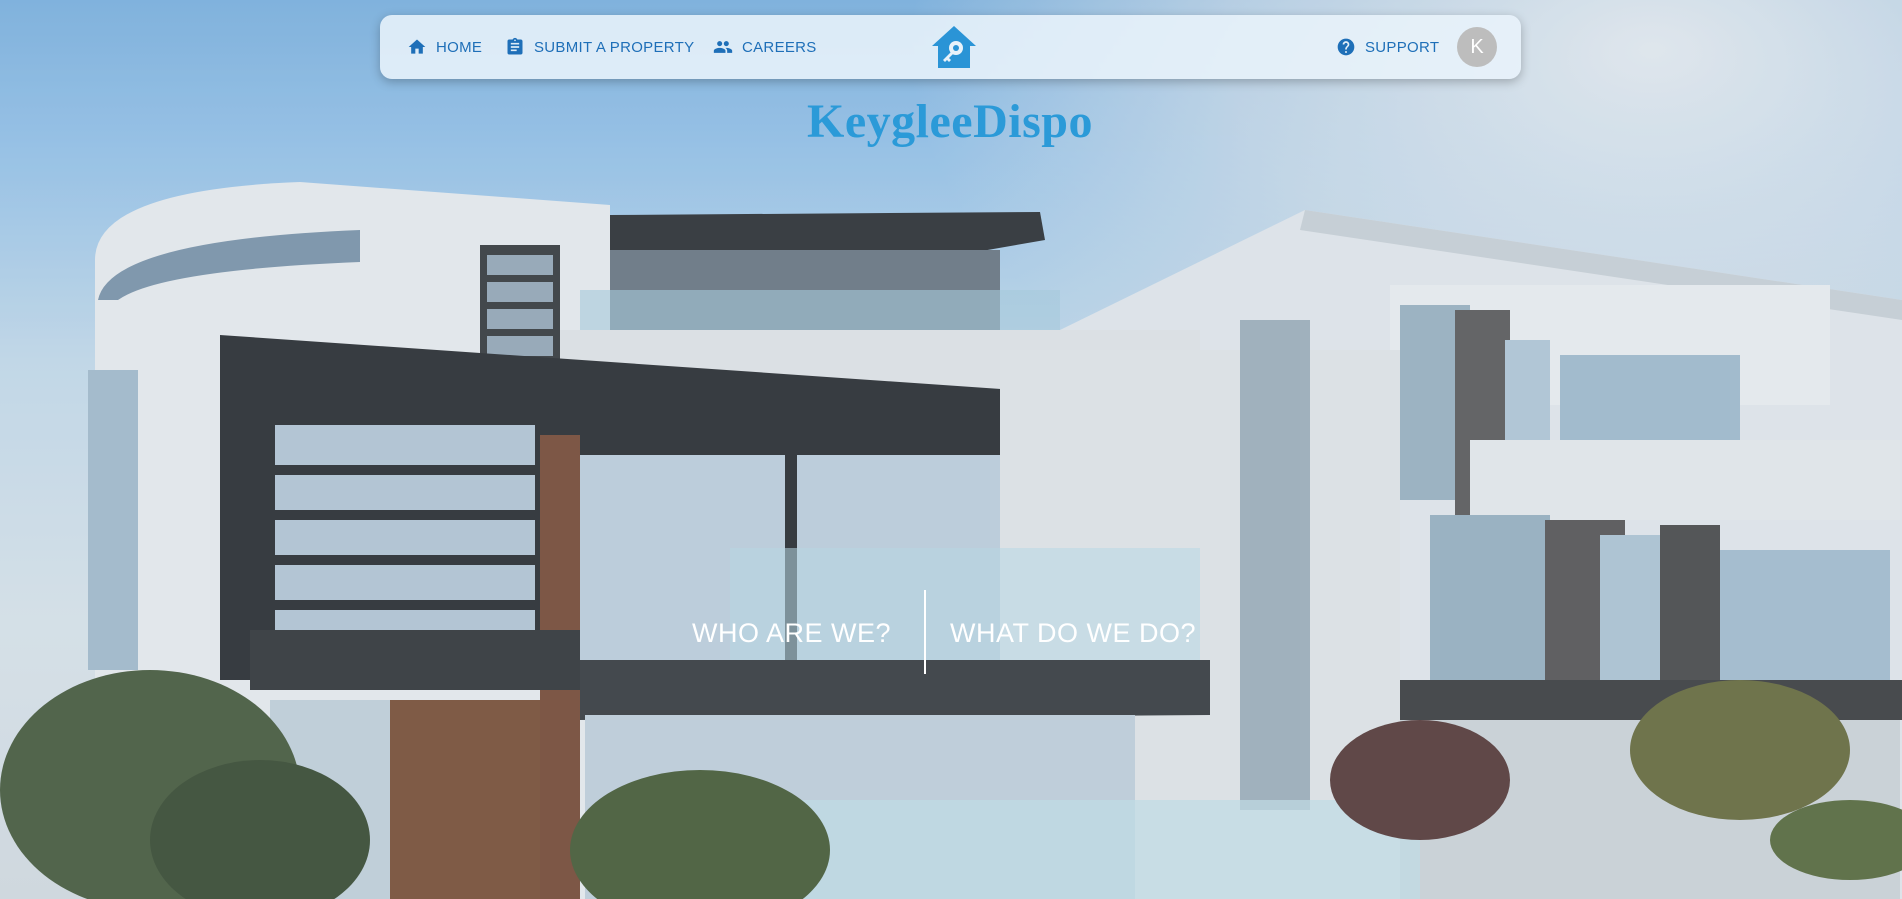 This screenshot has height=899, width=1902. I want to click on people-icon, so click(723, 47).